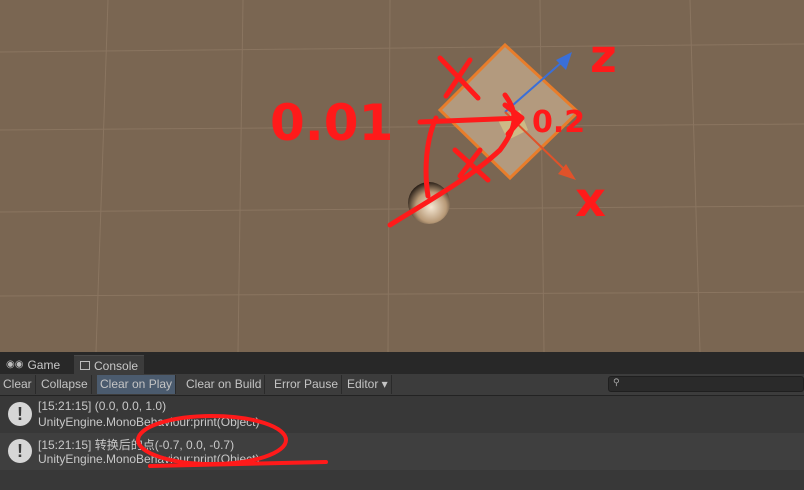 Image resolution: width=804 pixels, height=490 pixels. I want to click on error-pause-toggle: Error Pause, so click(307, 384).